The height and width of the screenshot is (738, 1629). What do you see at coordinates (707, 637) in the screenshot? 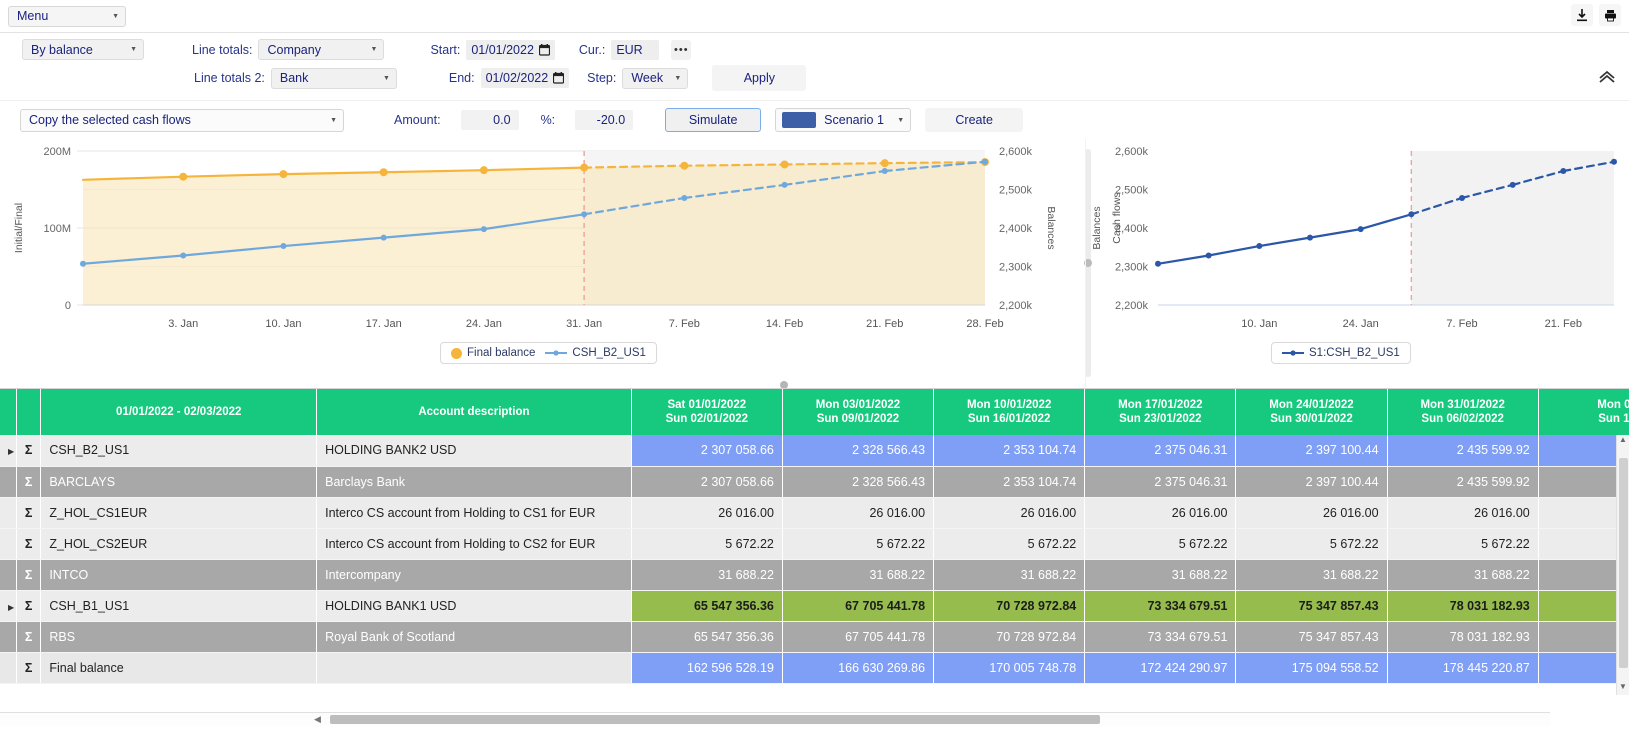
I see `row-value: 65 547 356.36` at bounding box center [707, 637].